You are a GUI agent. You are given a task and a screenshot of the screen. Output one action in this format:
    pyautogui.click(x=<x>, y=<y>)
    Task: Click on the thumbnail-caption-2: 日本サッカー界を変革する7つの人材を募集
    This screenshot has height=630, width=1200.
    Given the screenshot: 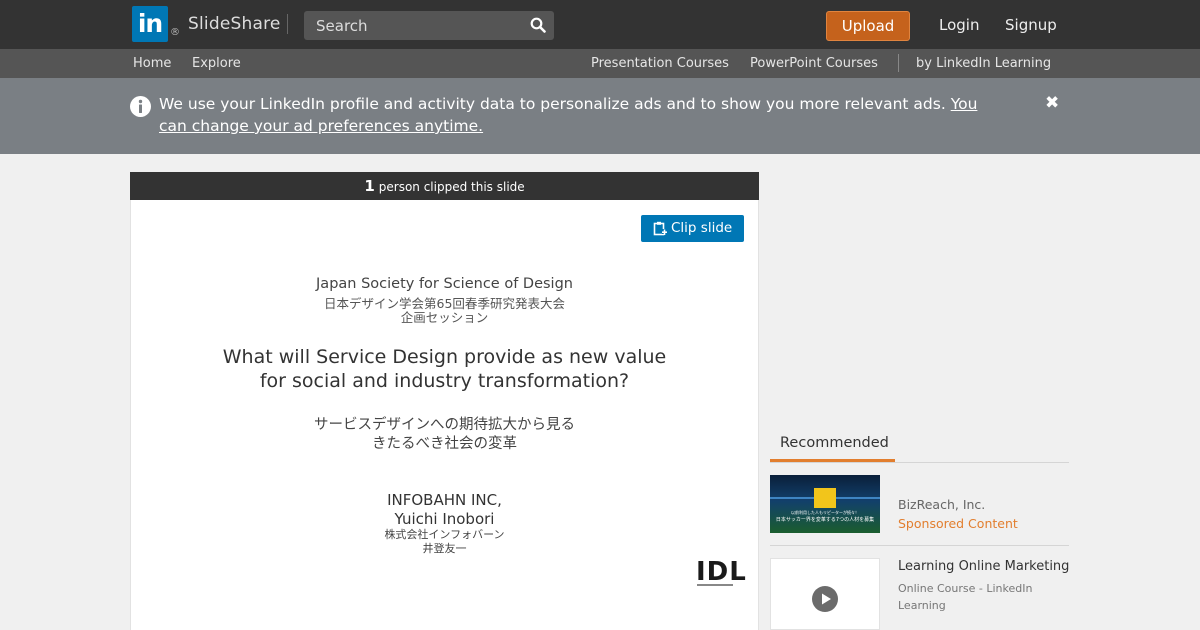 What is the action you would take?
    pyautogui.click(x=825, y=520)
    